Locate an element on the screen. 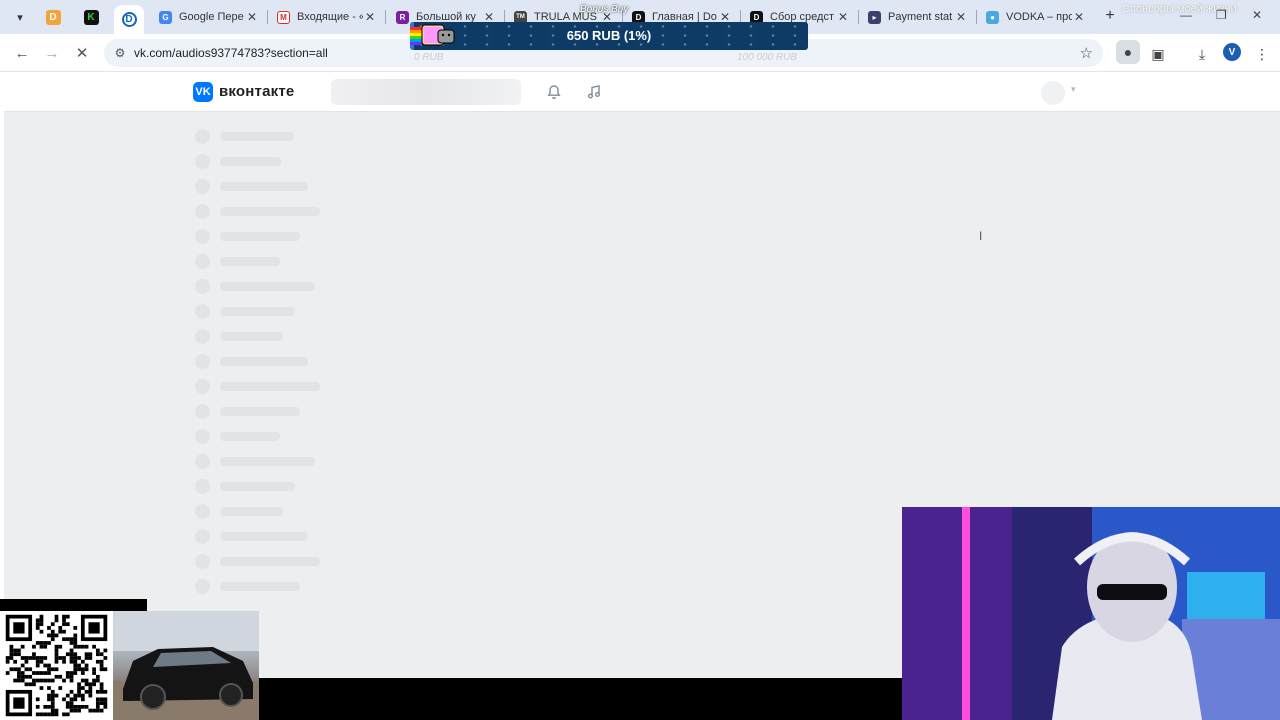 Image resolution: width=1280 pixels, height=720 pixels. music-note-icon is located at coordinates (594, 92).